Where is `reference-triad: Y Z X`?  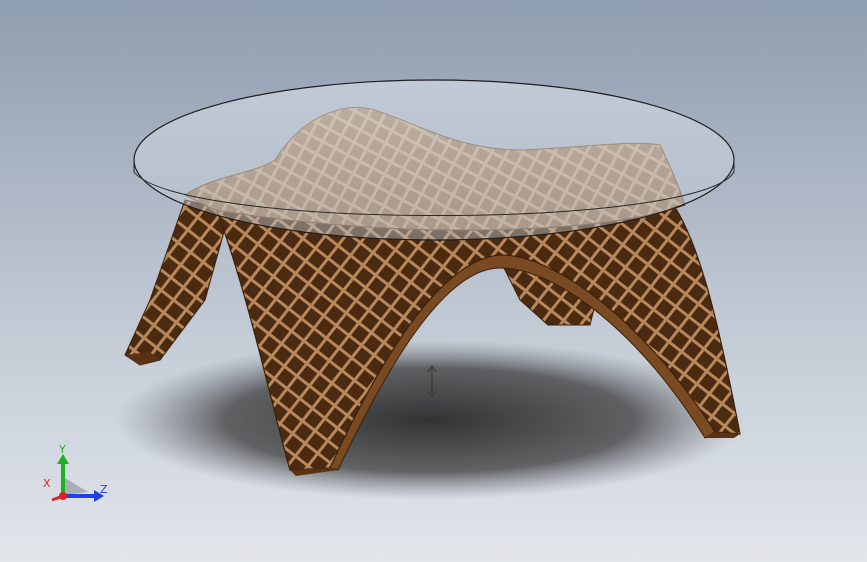 reference-triad: Y Z X is located at coordinates (75, 475).